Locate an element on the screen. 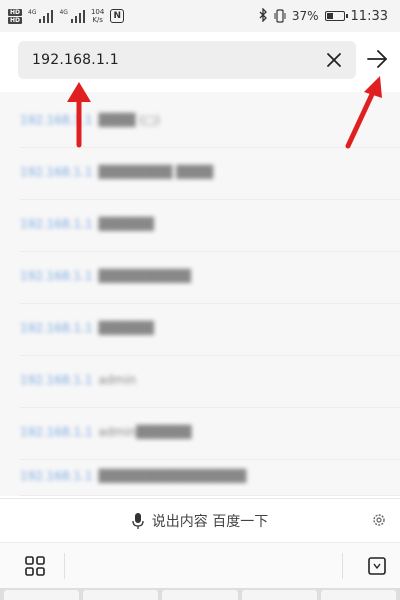 The height and width of the screenshot is (600, 400). hd-badge-2: HD is located at coordinates (15, 20).